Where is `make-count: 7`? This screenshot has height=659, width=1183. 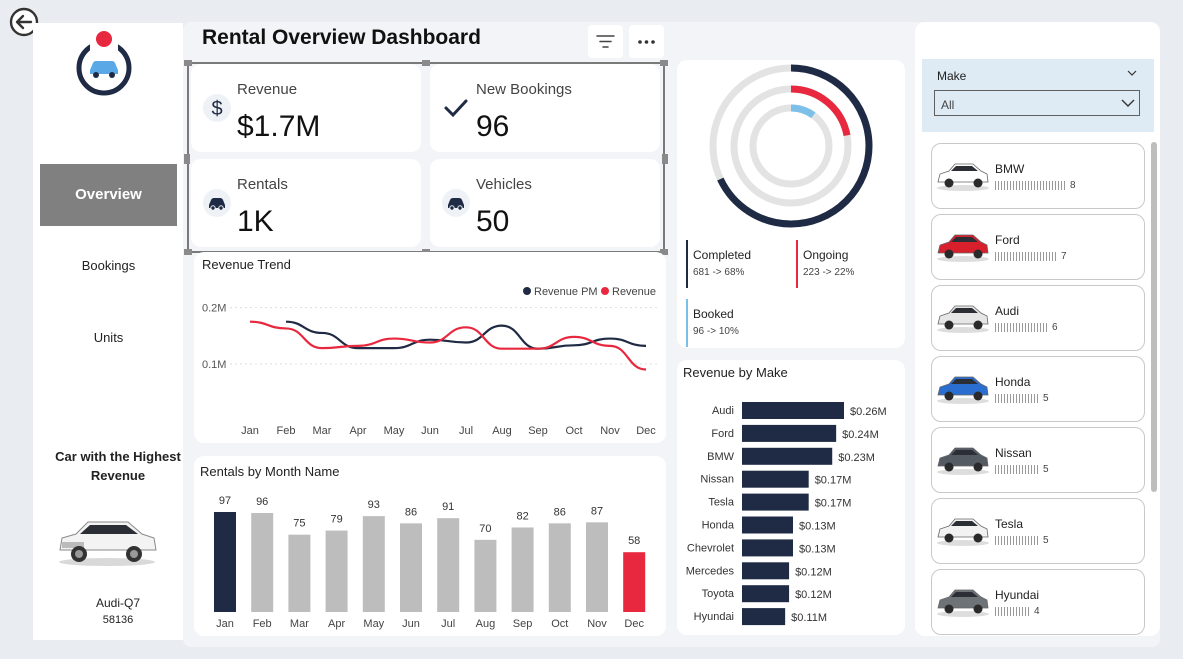
make-count: 7 is located at coordinates (1064, 256).